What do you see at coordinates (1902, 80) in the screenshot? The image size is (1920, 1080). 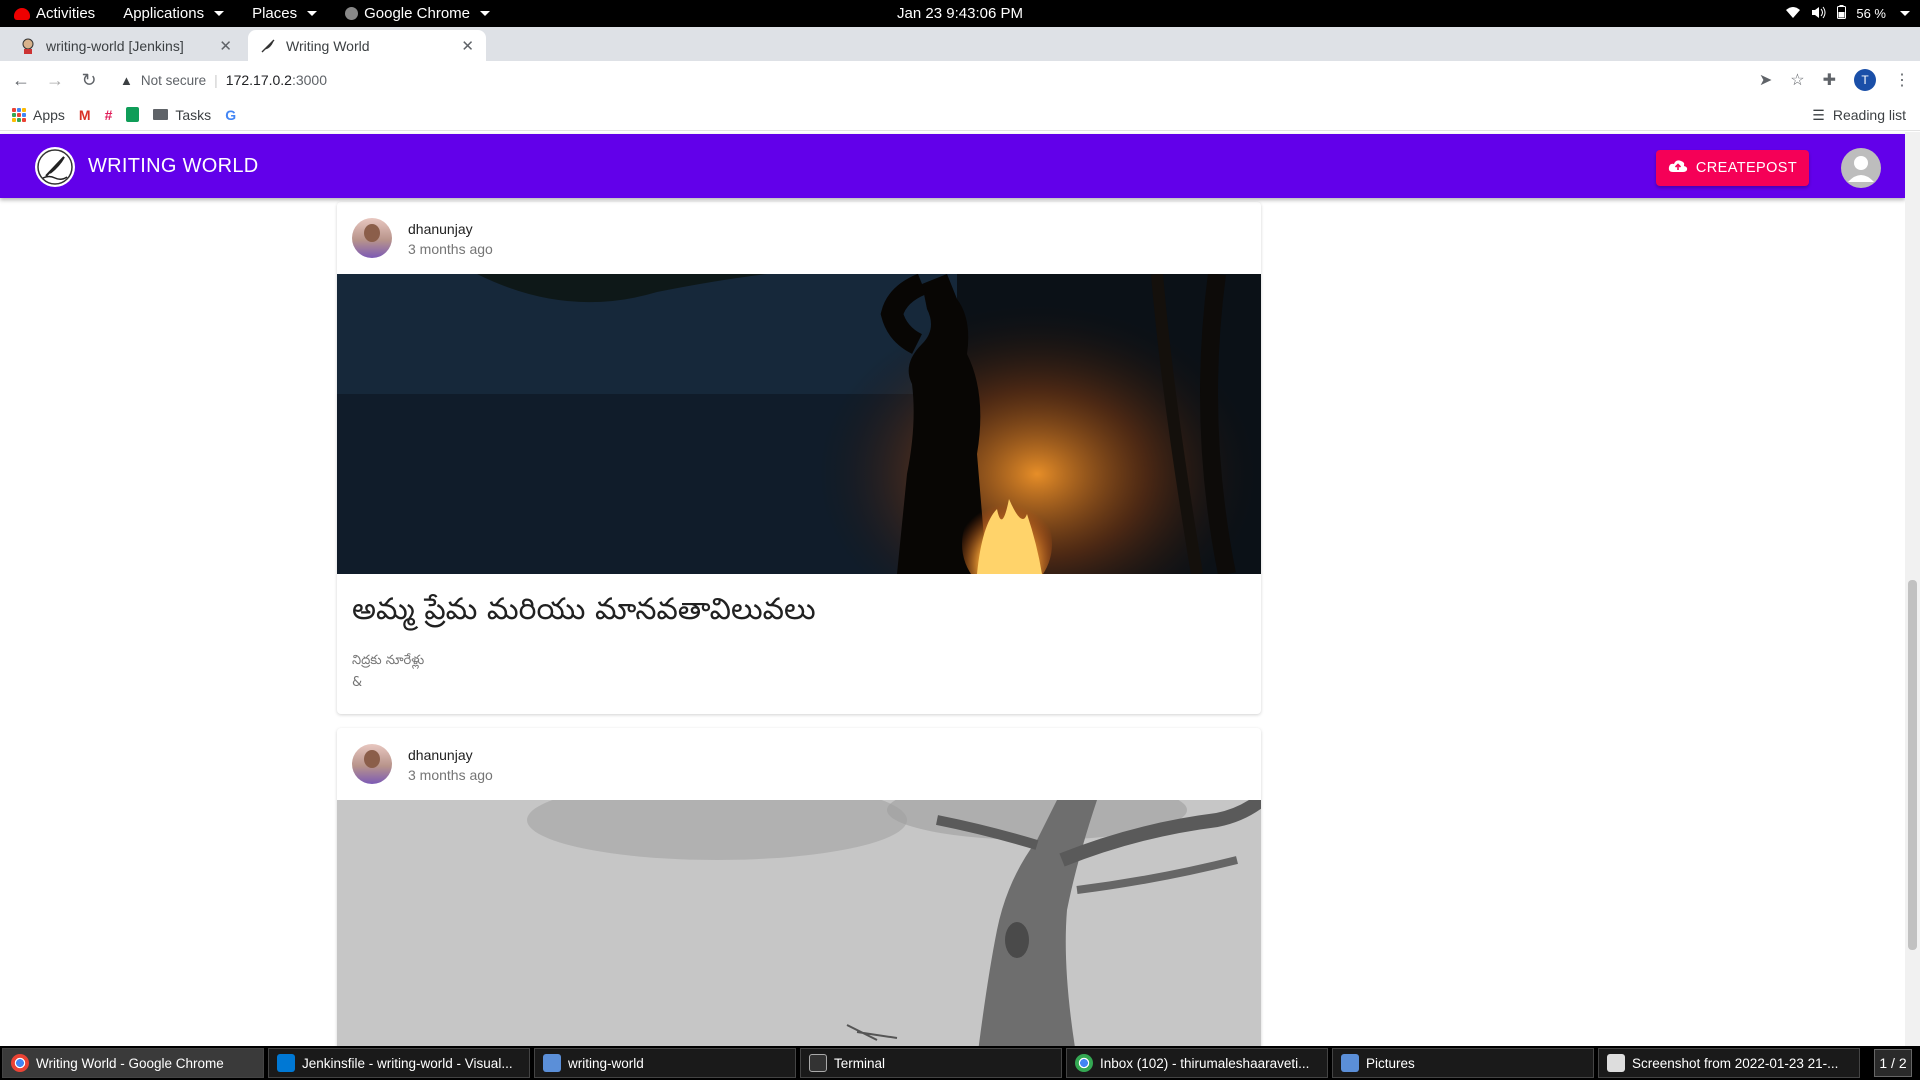 I see `kebab-menu-icon: ⋮` at bounding box center [1902, 80].